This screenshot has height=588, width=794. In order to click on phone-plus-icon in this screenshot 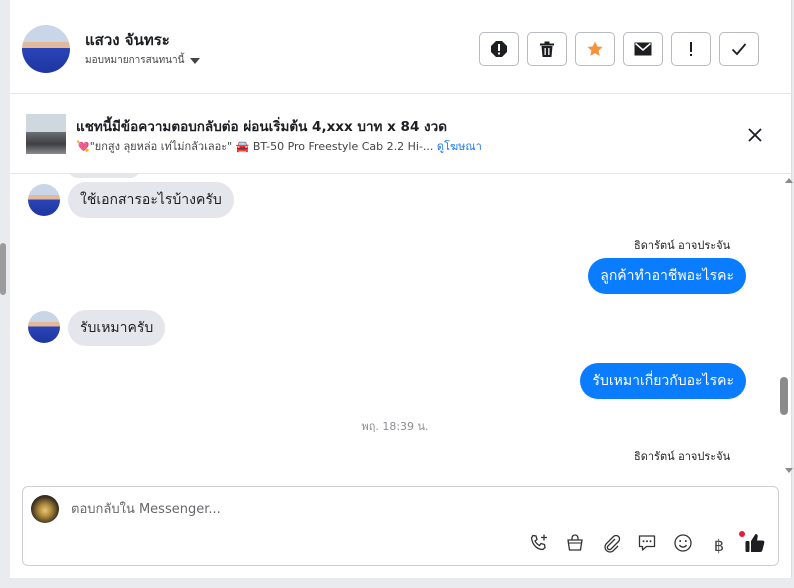, I will do `click(539, 545)`.